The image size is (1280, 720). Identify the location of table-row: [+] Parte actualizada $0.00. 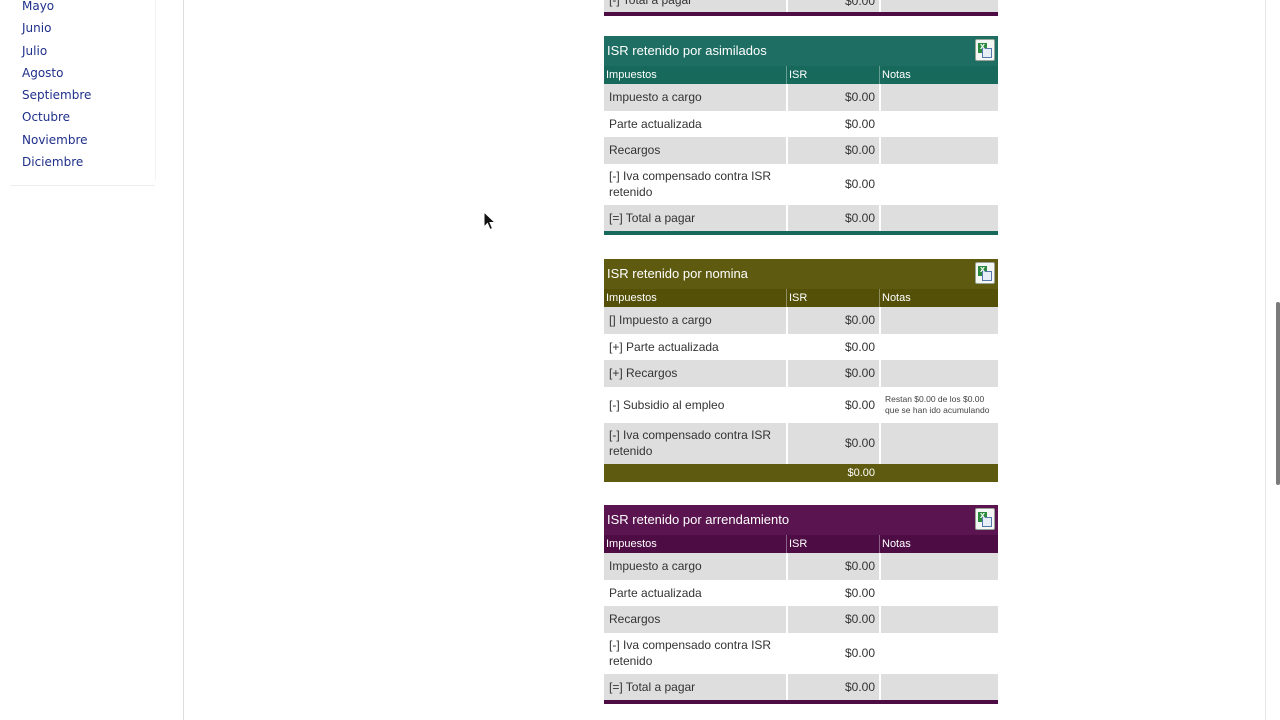
(801, 346).